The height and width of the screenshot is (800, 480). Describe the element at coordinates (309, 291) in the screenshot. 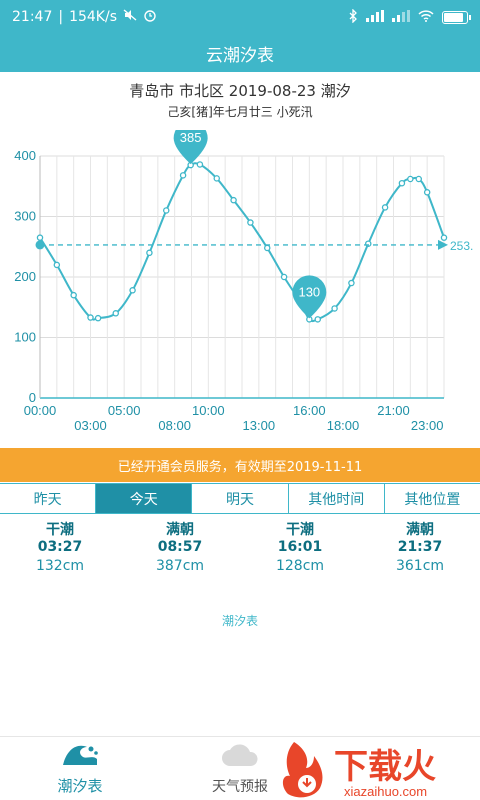

I see `extreme-label: 130` at that location.